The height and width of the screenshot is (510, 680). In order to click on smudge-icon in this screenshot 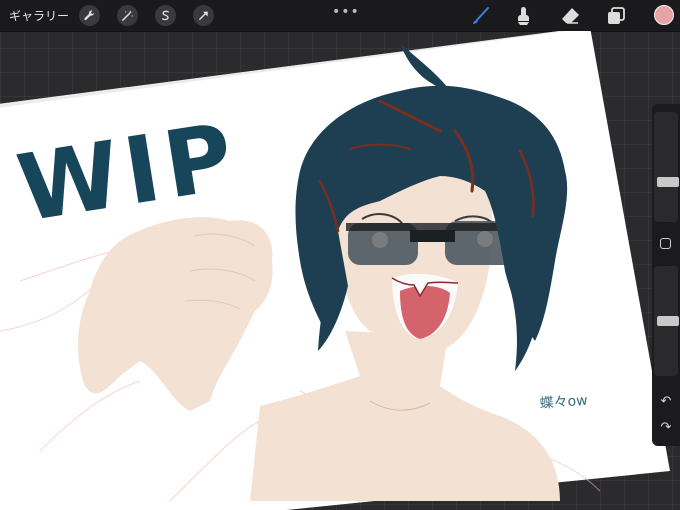, I will do `click(523, 16)`.